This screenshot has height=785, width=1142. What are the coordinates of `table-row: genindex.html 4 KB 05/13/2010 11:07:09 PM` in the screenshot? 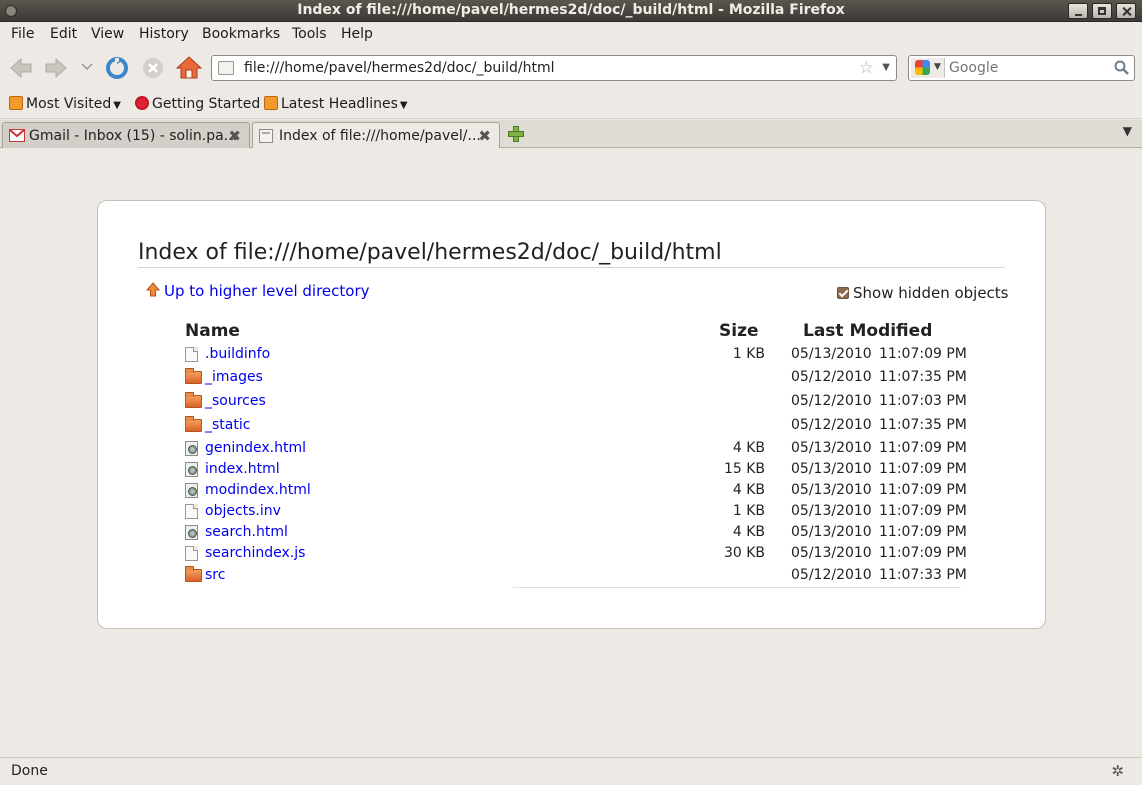 It's located at (572, 449).